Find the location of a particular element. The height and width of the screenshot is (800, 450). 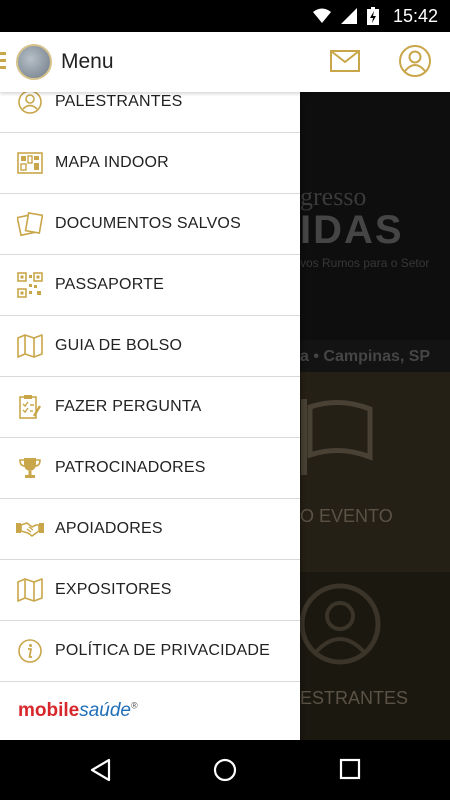

menu-item-fazer-pergunta: FAZER PERGUNTA is located at coordinates (150, 407).